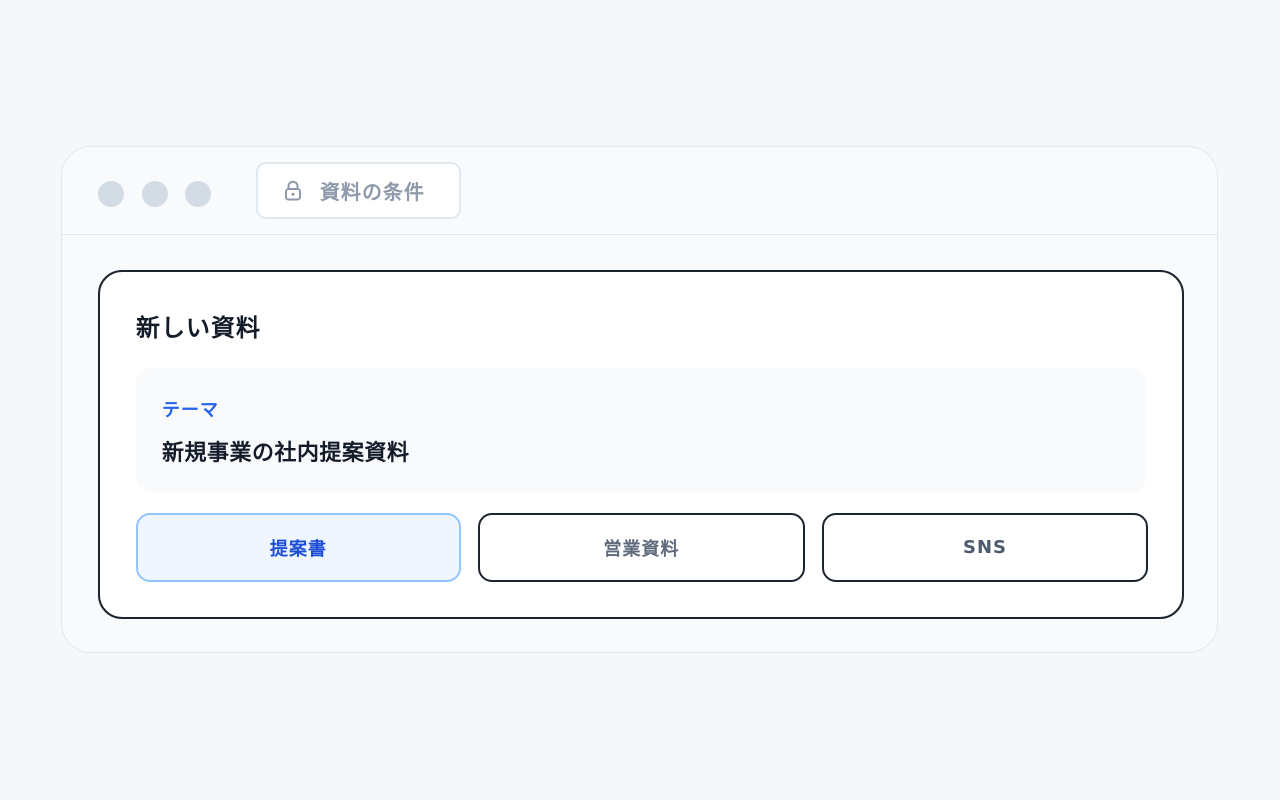 This screenshot has height=800, width=1280. What do you see at coordinates (985, 547) in the screenshot?
I see `option-sns-button: SNS` at bounding box center [985, 547].